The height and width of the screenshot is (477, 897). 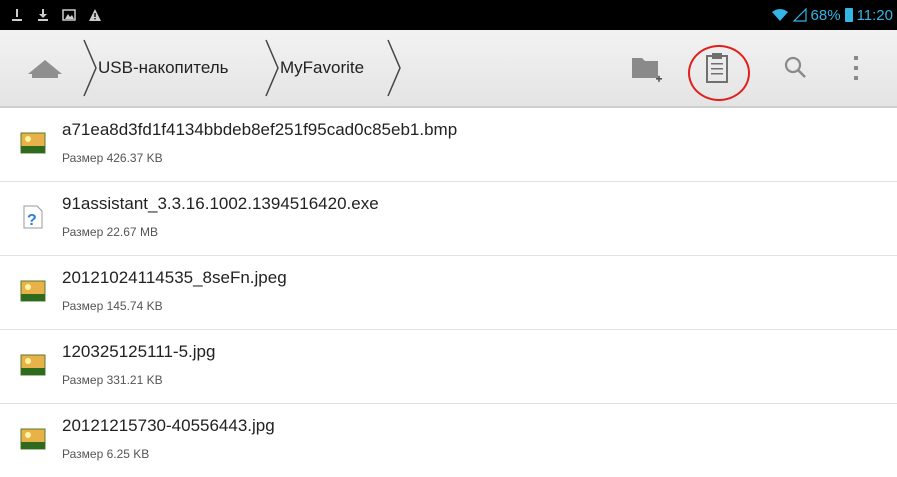 I want to click on signal-icon, so click(x=799, y=15).